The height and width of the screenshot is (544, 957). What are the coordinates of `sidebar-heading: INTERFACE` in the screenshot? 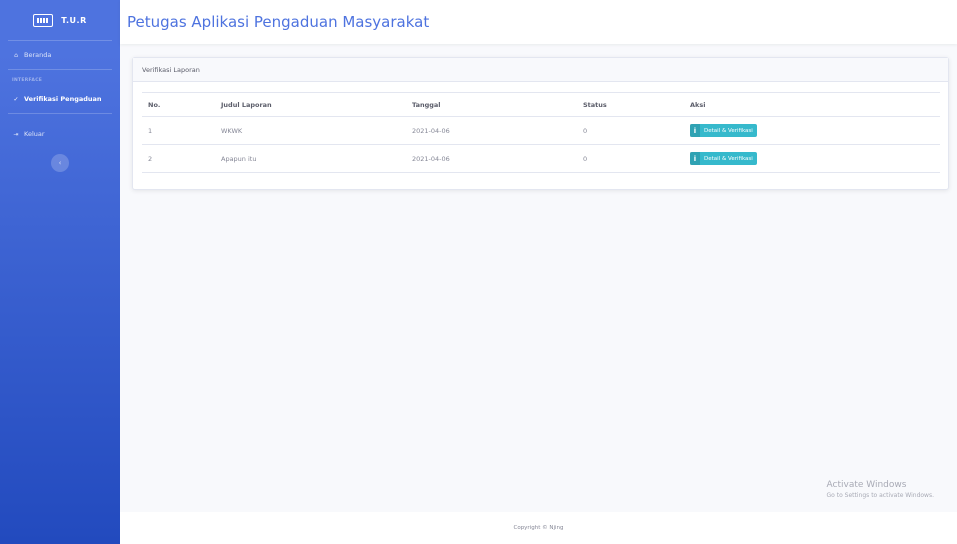 It's located at (27, 80).